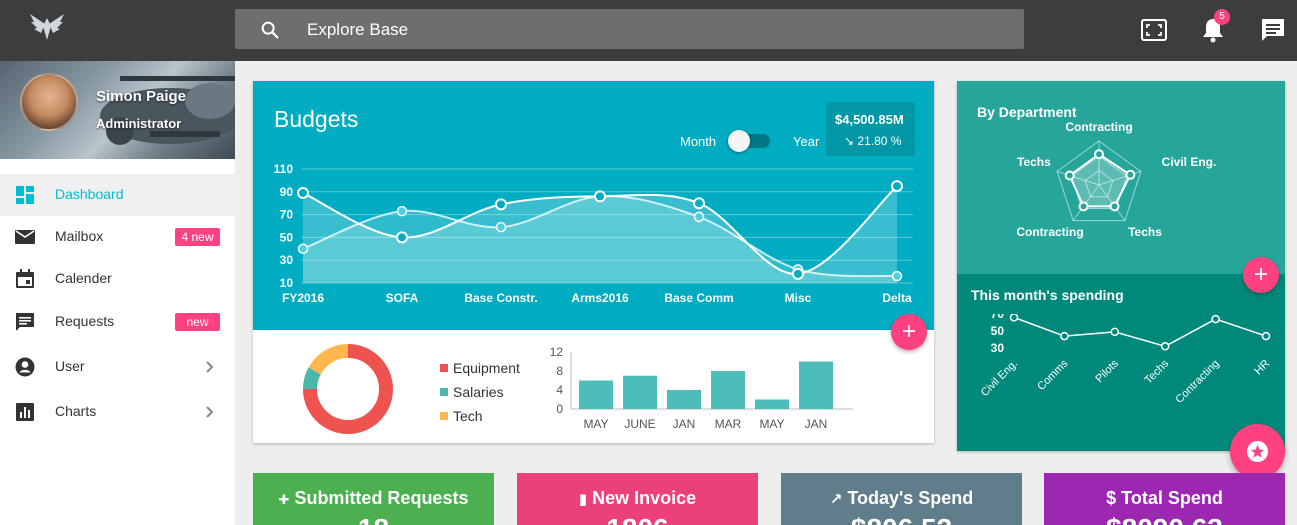  What do you see at coordinates (25, 412) in the screenshot?
I see `bar-chart-icon` at bounding box center [25, 412].